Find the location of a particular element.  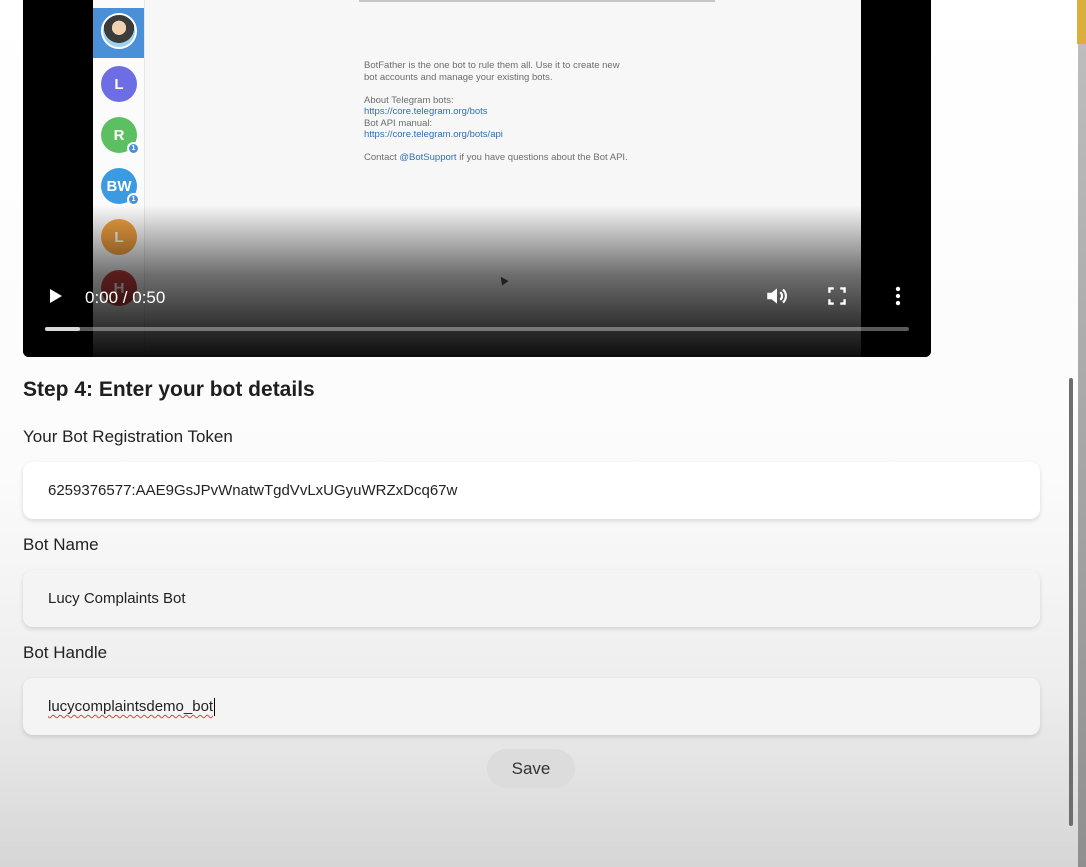

about-link: https://core.telegram.org/bots is located at coordinates (426, 111).